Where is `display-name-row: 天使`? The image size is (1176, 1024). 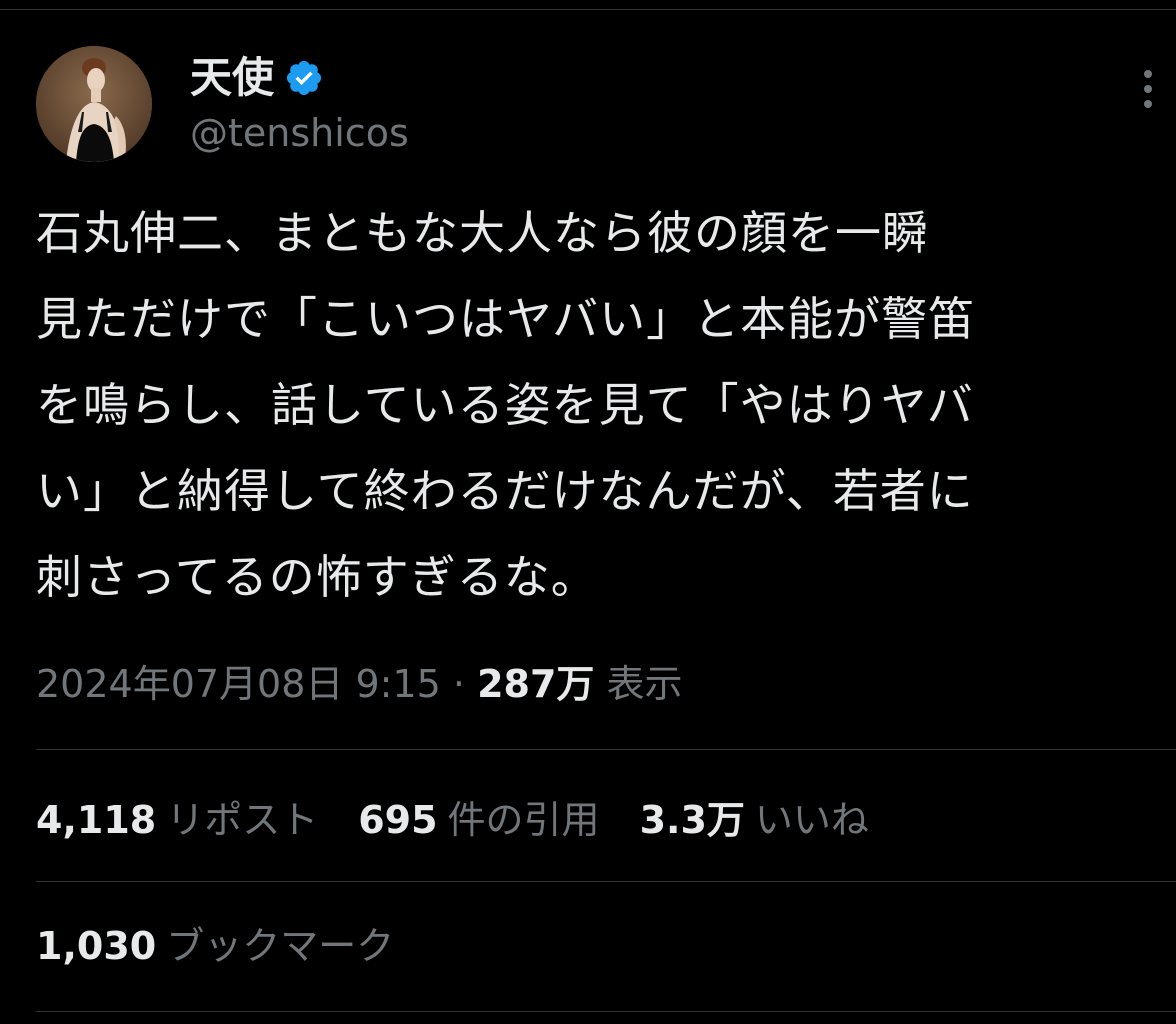
display-name-row: 天使 is located at coordinates (299, 78).